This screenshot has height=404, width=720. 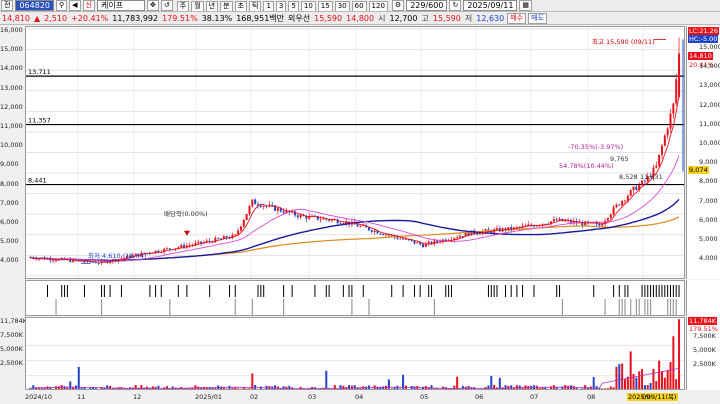 What do you see at coordinates (652, 397) in the screenshot?
I see `current-date-box: 2025/09/11(목)` at bounding box center [652, 397].